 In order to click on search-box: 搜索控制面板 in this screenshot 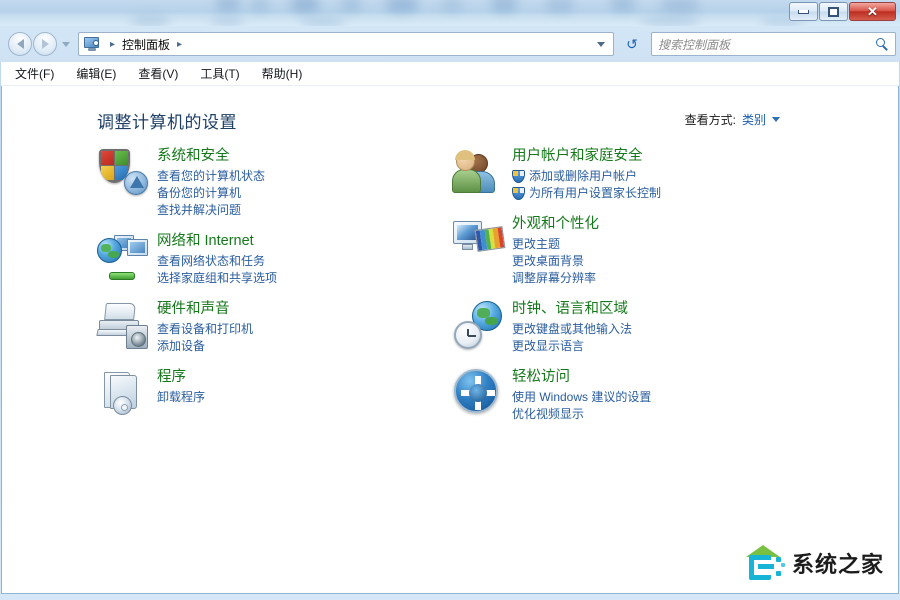, I will do `click(773, 44)`.